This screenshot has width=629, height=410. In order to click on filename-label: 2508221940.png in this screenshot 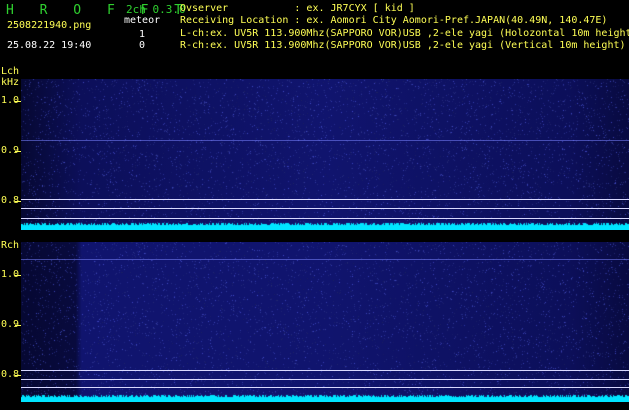, I will do `click(49, 25)`.